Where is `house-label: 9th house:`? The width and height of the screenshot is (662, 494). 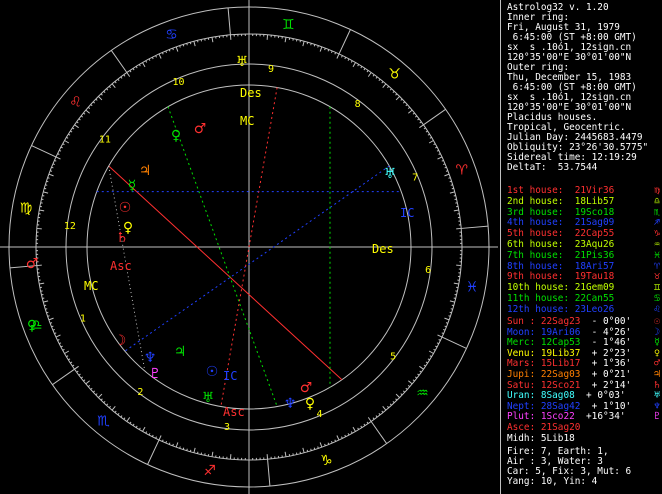 house-label: 9th house: is located at coordinates (541, 277).